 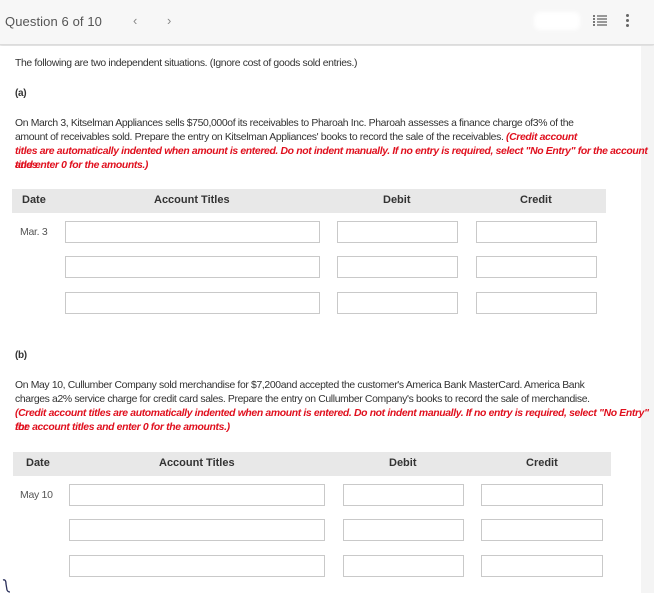 I want to click on part-b-table-header: Date Account Titles Debit Credit, so click(x=312, y=464).